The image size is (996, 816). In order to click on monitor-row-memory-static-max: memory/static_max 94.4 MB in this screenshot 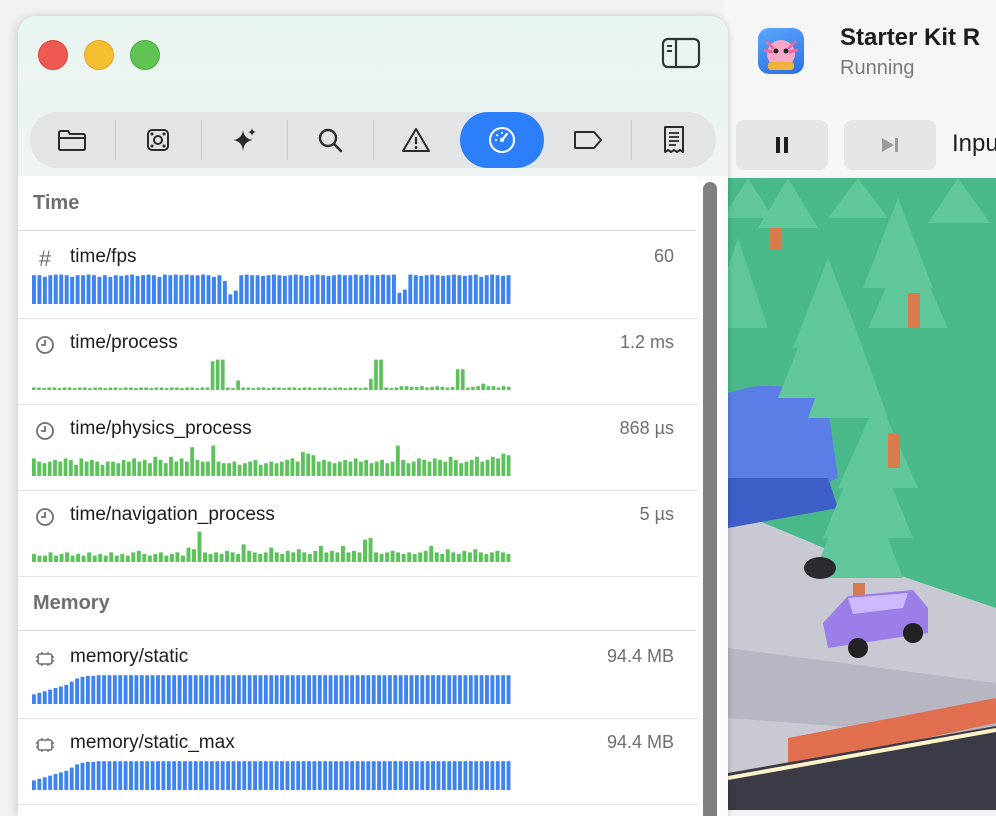, I will do `click(358, 761)`.